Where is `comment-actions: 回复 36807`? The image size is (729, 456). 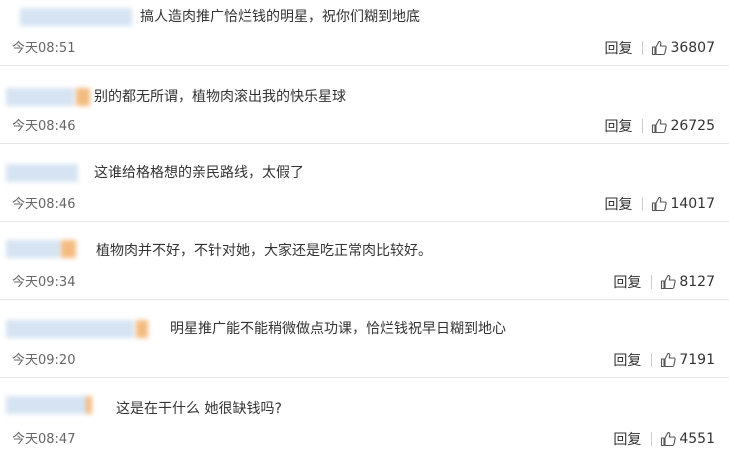 comment-actions: 回复 36807 is located at coordinates (659, 48).